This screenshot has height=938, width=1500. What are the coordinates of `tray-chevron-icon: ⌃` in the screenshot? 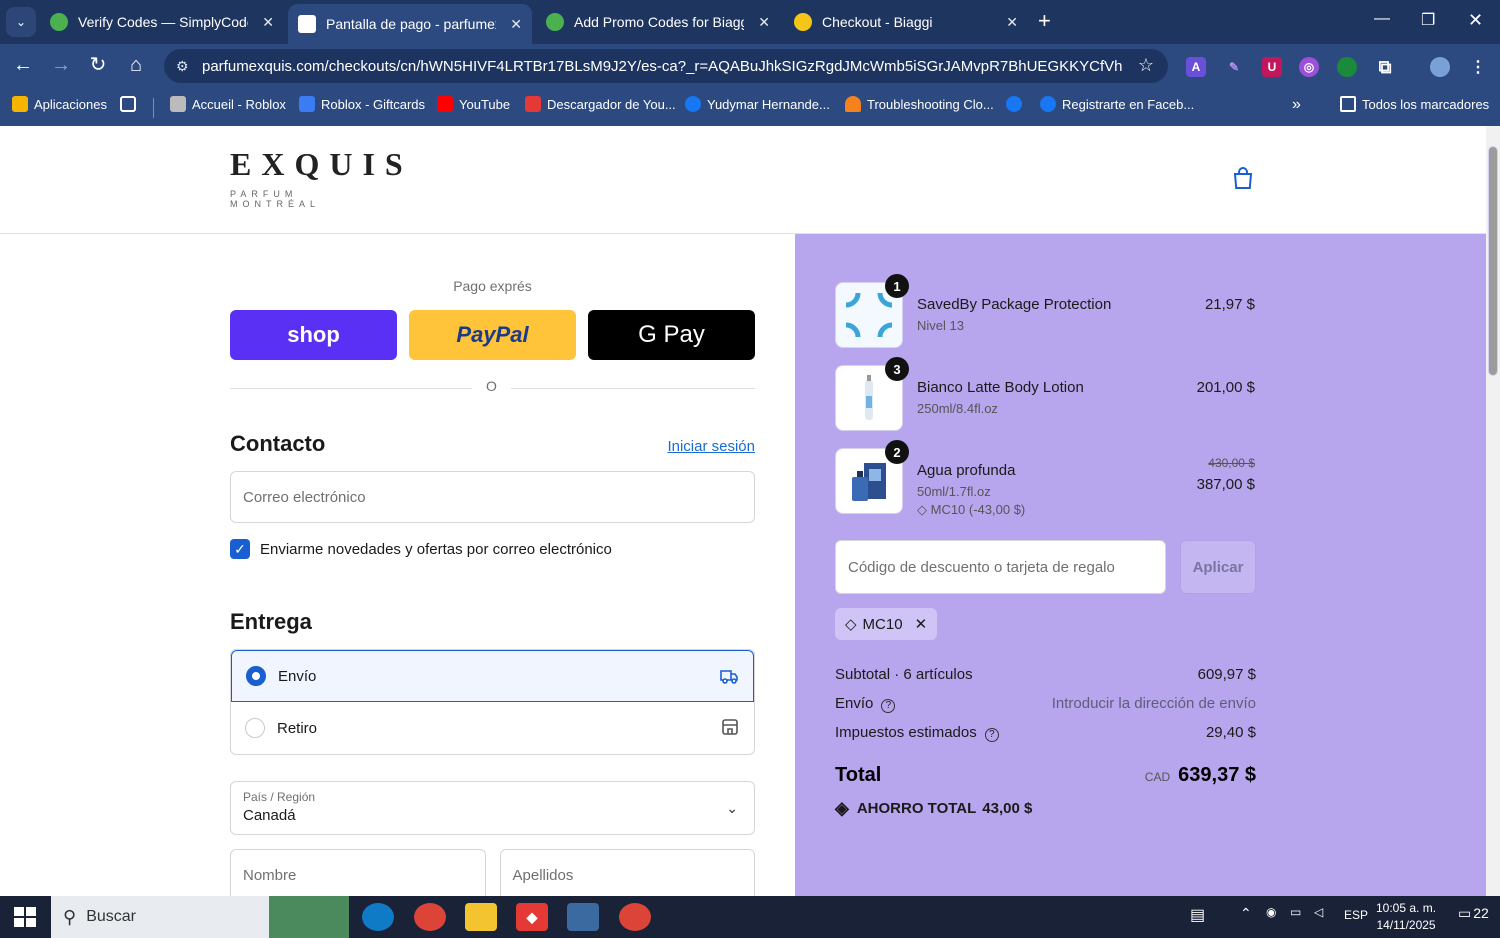 It's located at (1246, 913).